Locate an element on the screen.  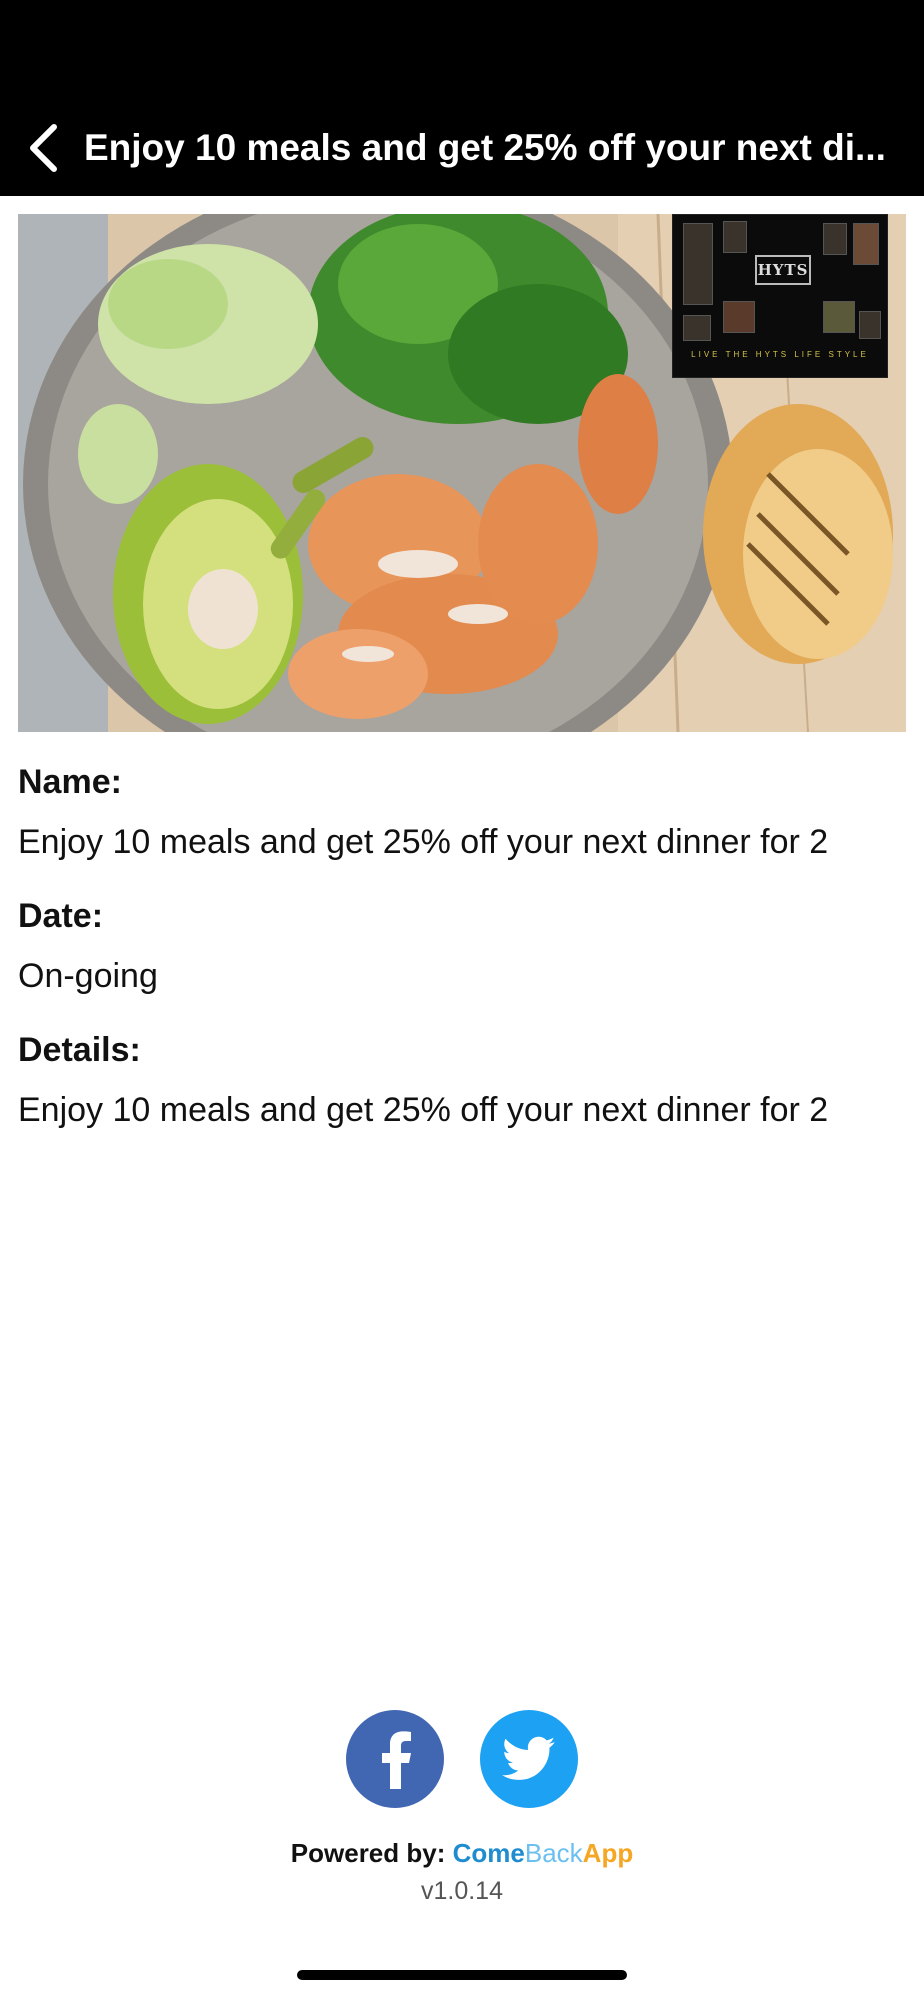
powered-by: Powered by: ComeBackApp is located at coordinates (462, 1853).